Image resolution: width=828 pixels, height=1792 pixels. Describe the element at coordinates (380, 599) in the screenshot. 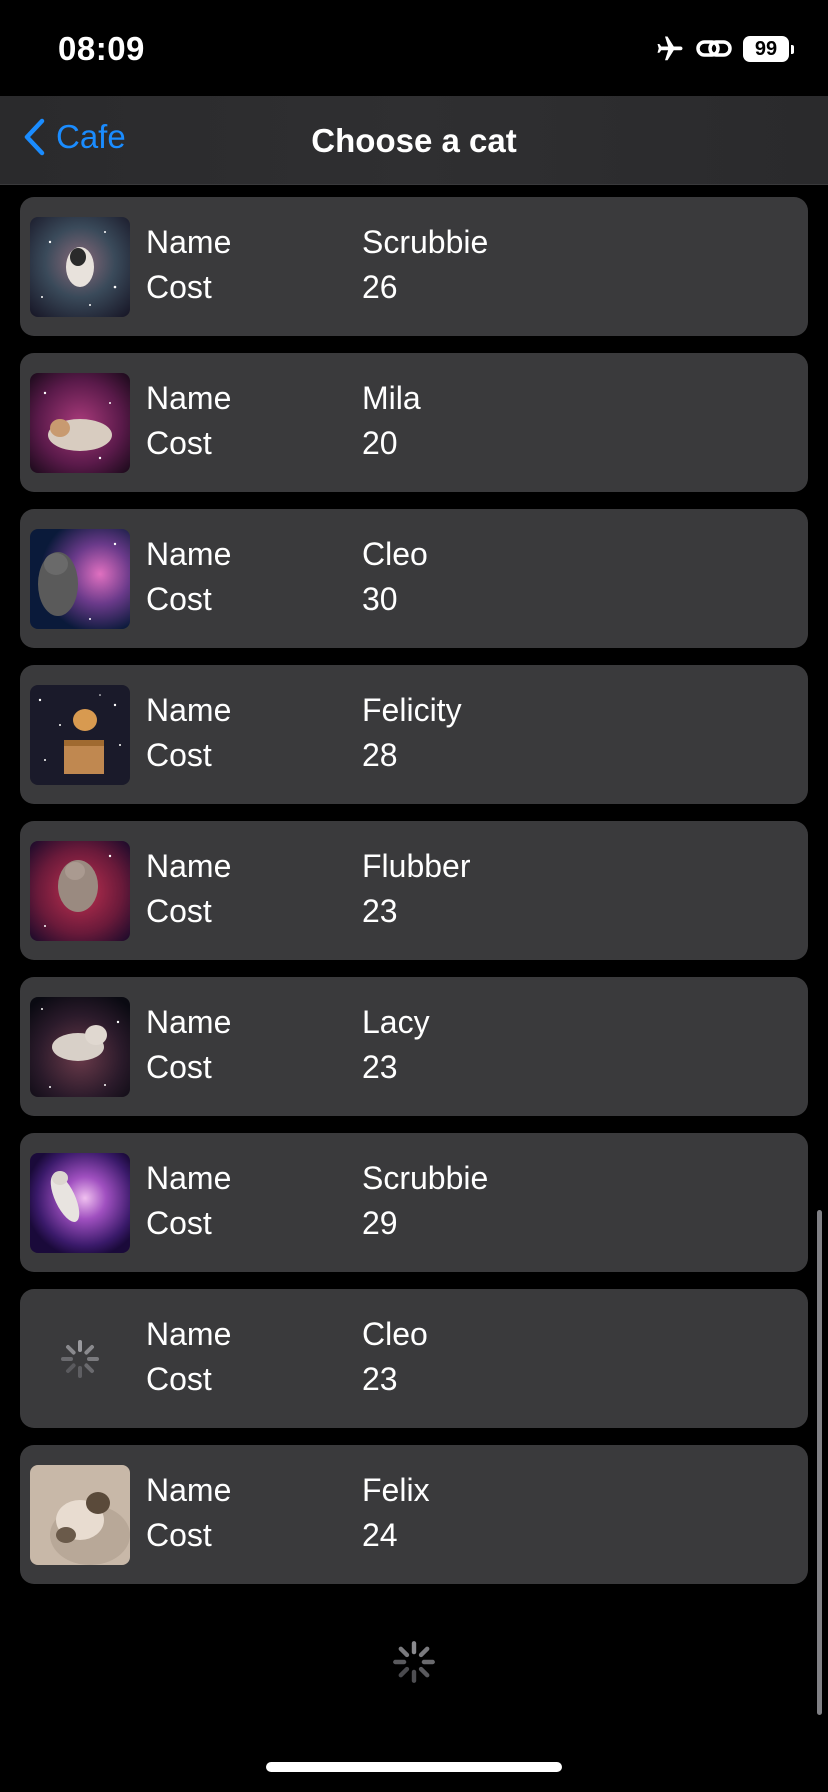

I see `cat-cost: 30` at that location.